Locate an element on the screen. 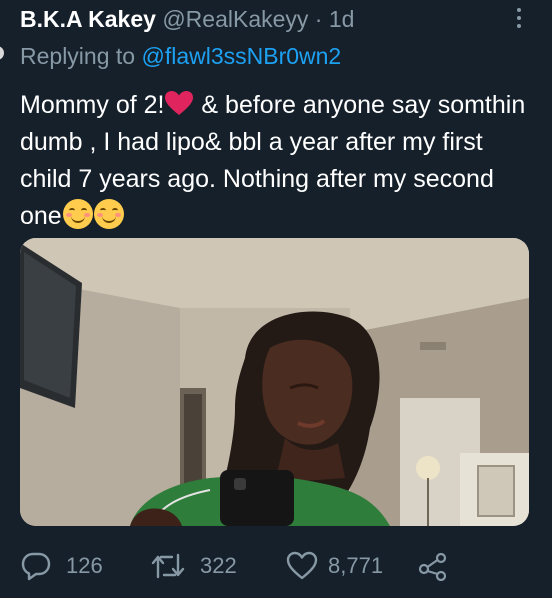  share-button is located at coordinates (433, 566).